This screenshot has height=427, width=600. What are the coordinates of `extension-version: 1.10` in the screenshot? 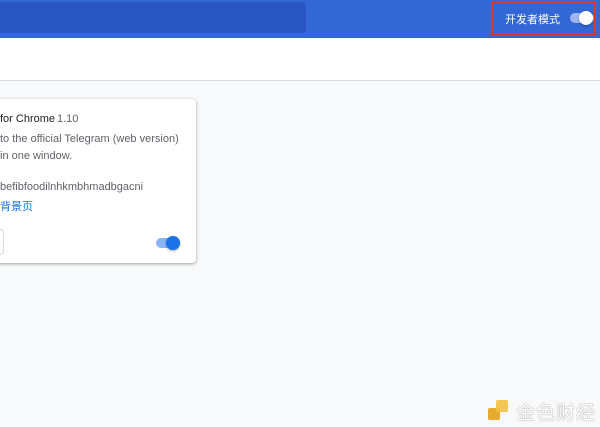 It's located at (68, 119).